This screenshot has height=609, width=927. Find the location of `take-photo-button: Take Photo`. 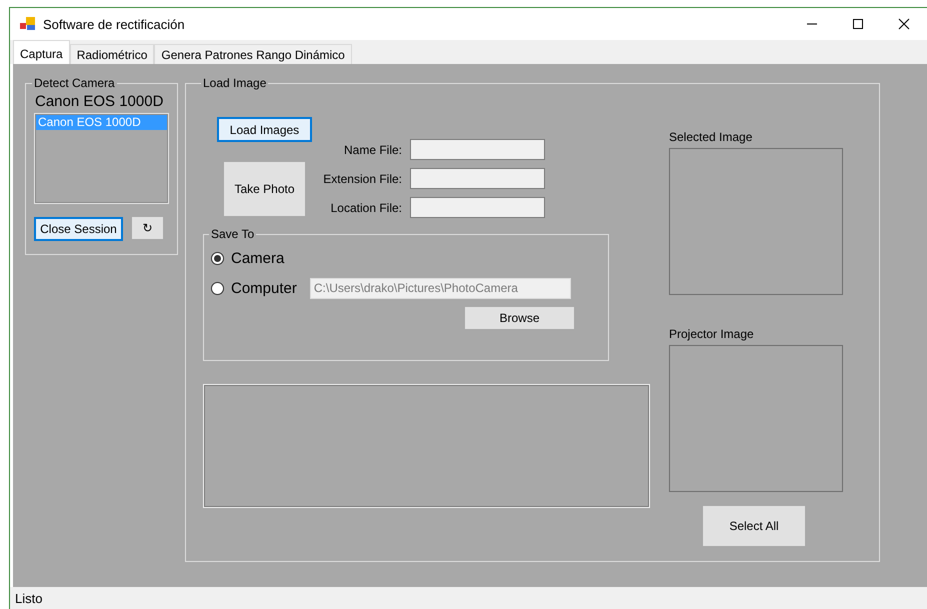

take-photo-button: Take Photo is located at coordinates (264, 189).